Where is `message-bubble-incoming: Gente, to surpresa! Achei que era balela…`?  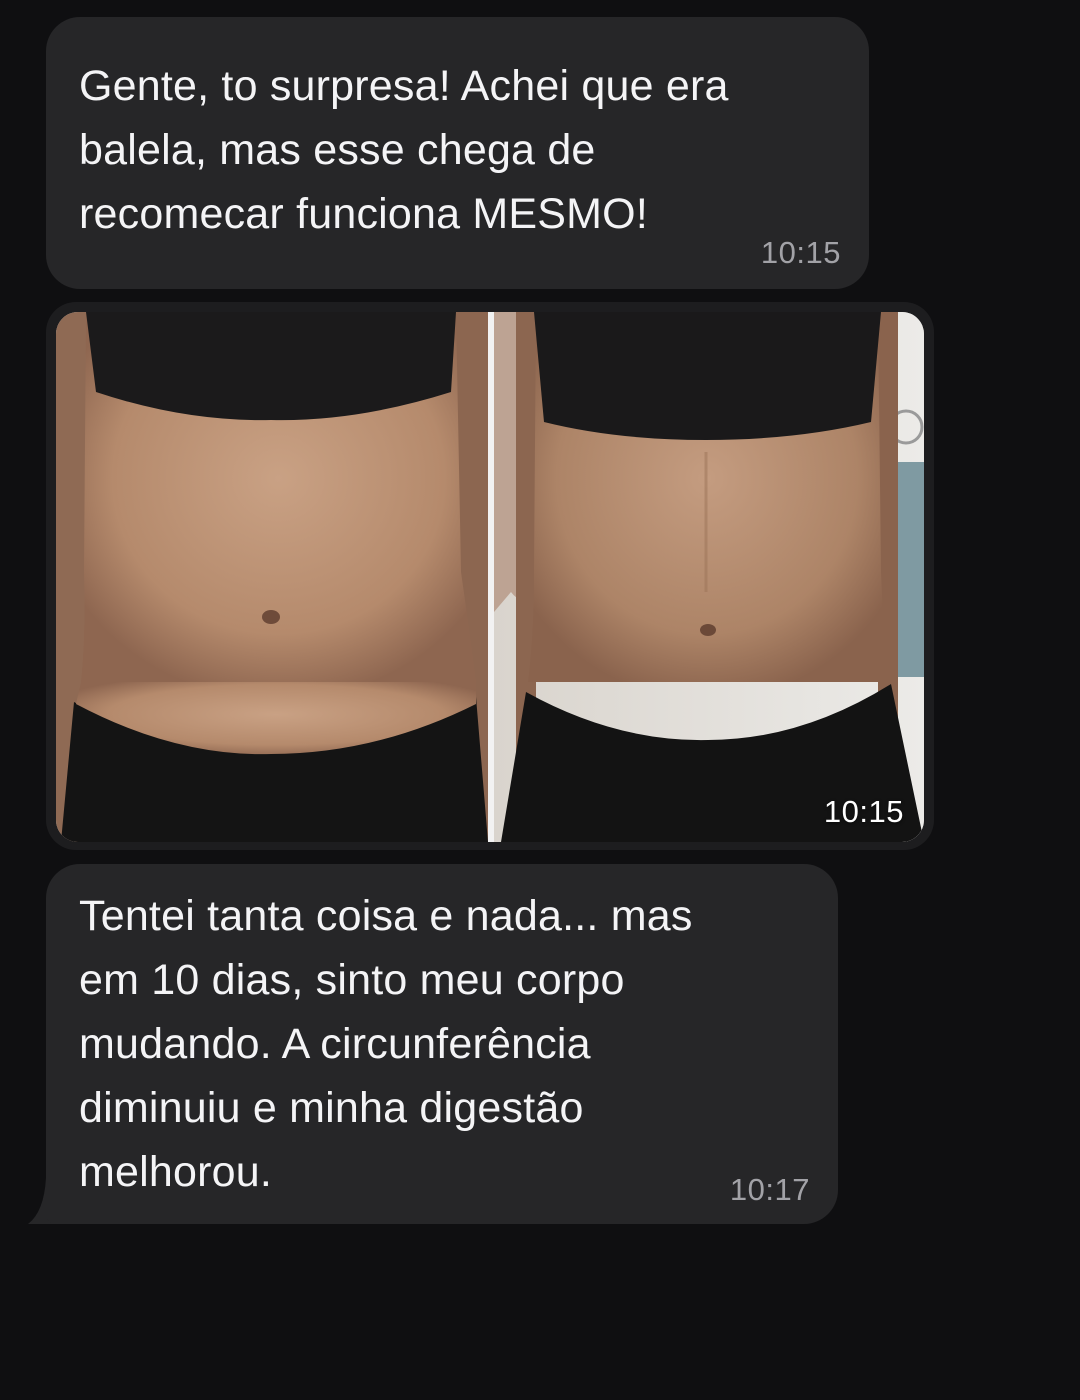
message-bubble-incoming: Gente, to surpresa! Achei que era balela… is located at coordinates (457, 153).